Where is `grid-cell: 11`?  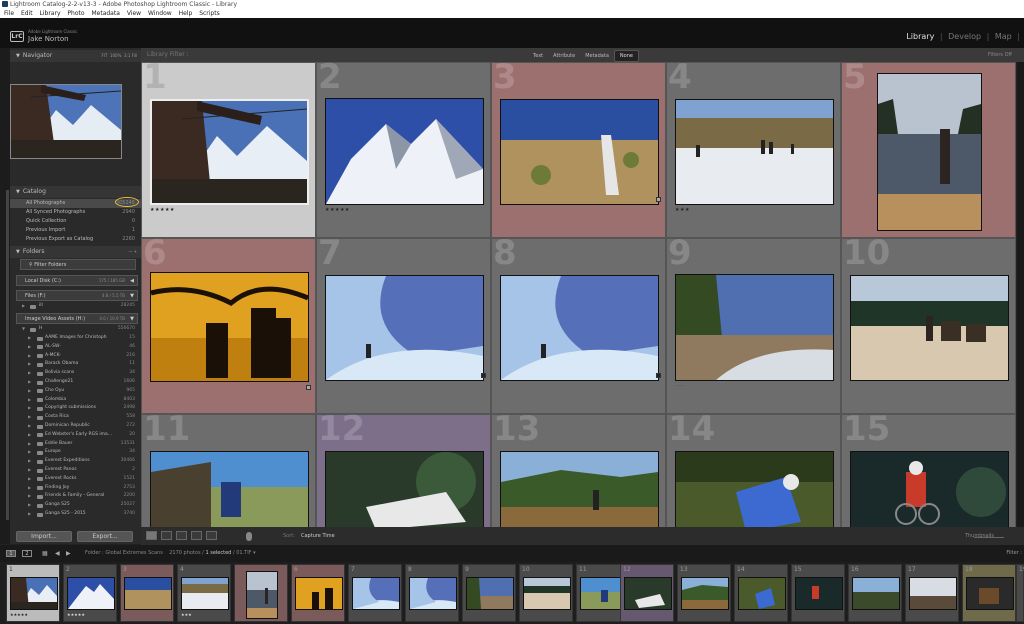 grid-cell: 11 is located at coordinates (228, 468).